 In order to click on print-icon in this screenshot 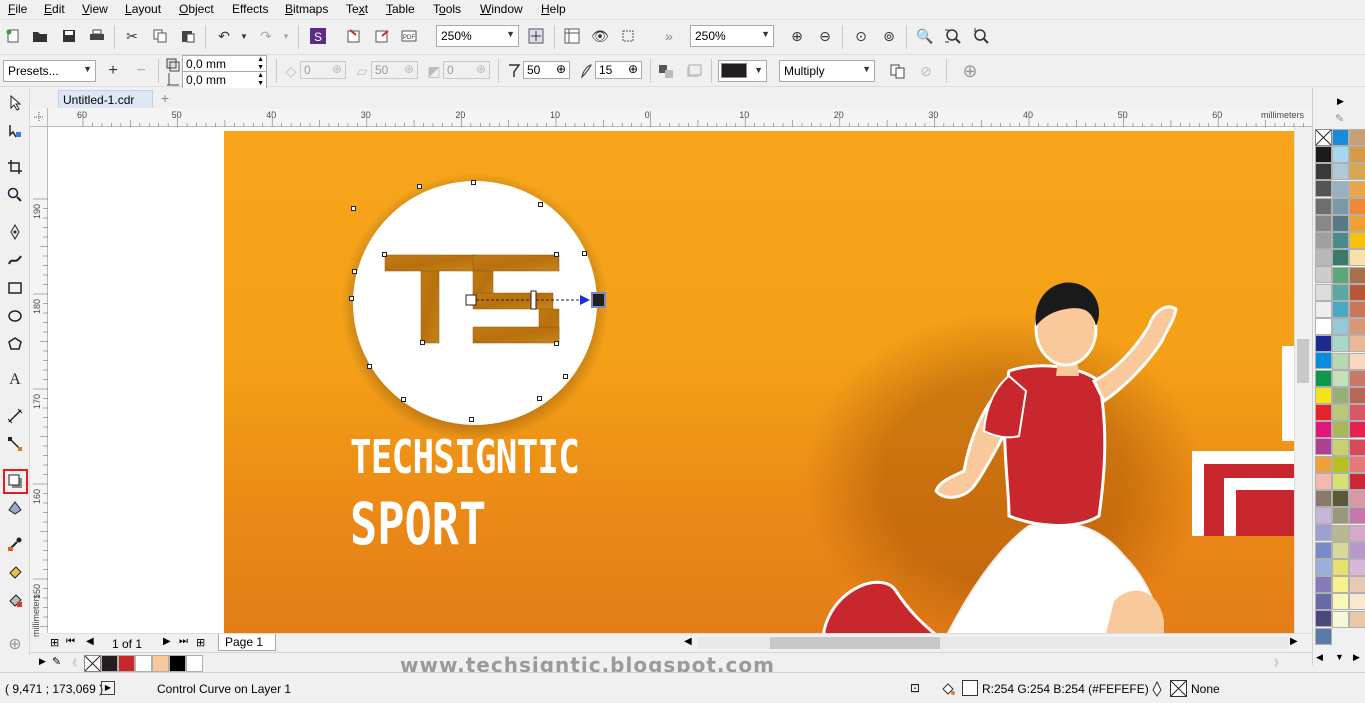, I will do `click(97, 36)`.